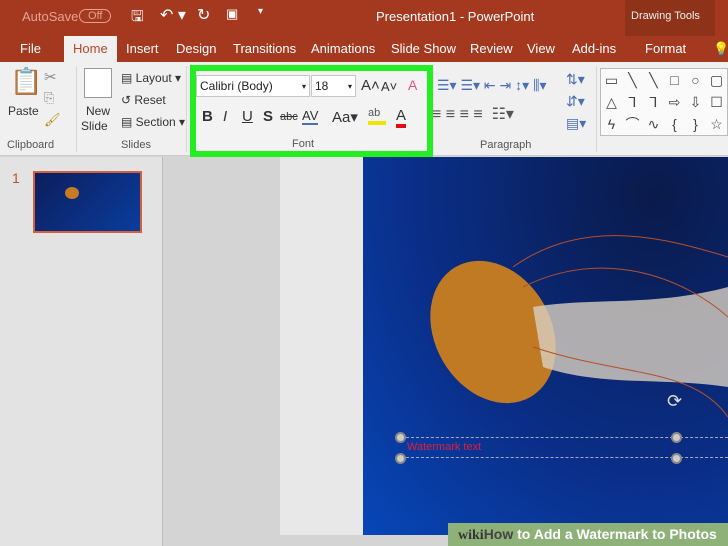 The image size is (728, 546). What do you see at coordinates (695, 80) in the screenshot?
I see `shape-option: ○` at bounding box center [695, 80].